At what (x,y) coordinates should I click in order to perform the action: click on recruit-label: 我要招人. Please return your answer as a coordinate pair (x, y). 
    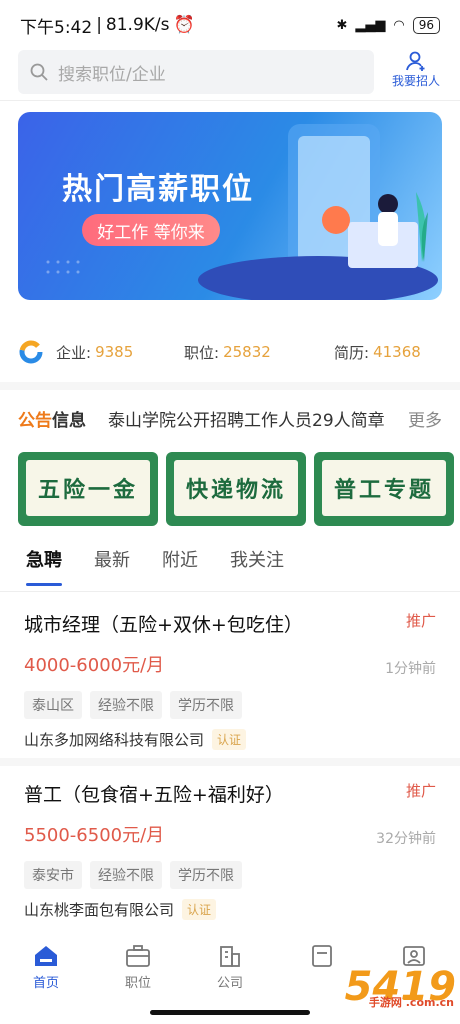
    Looking at the image, I should click on (415, 81).